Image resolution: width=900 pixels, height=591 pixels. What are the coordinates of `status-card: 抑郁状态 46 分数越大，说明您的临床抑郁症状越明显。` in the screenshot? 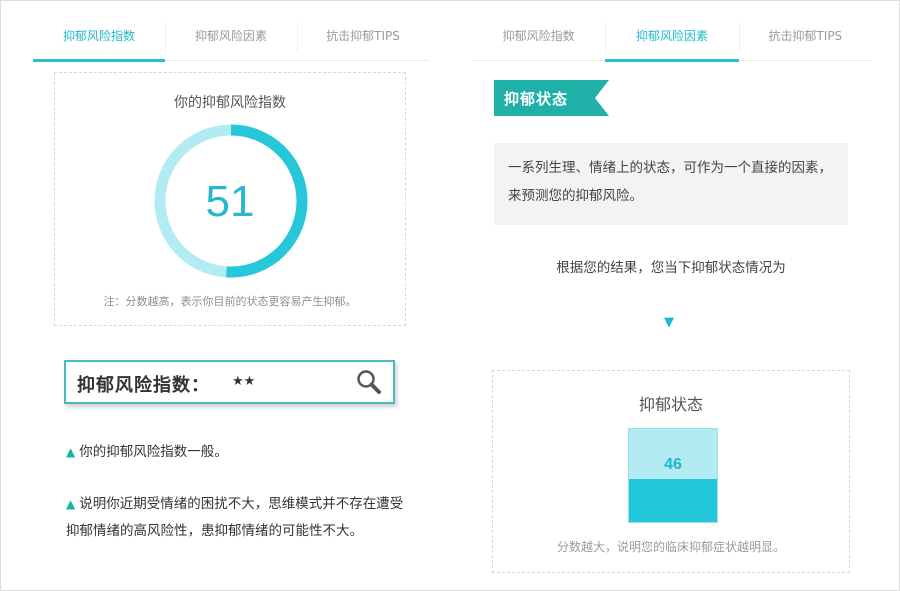 It's located at (671, 471).